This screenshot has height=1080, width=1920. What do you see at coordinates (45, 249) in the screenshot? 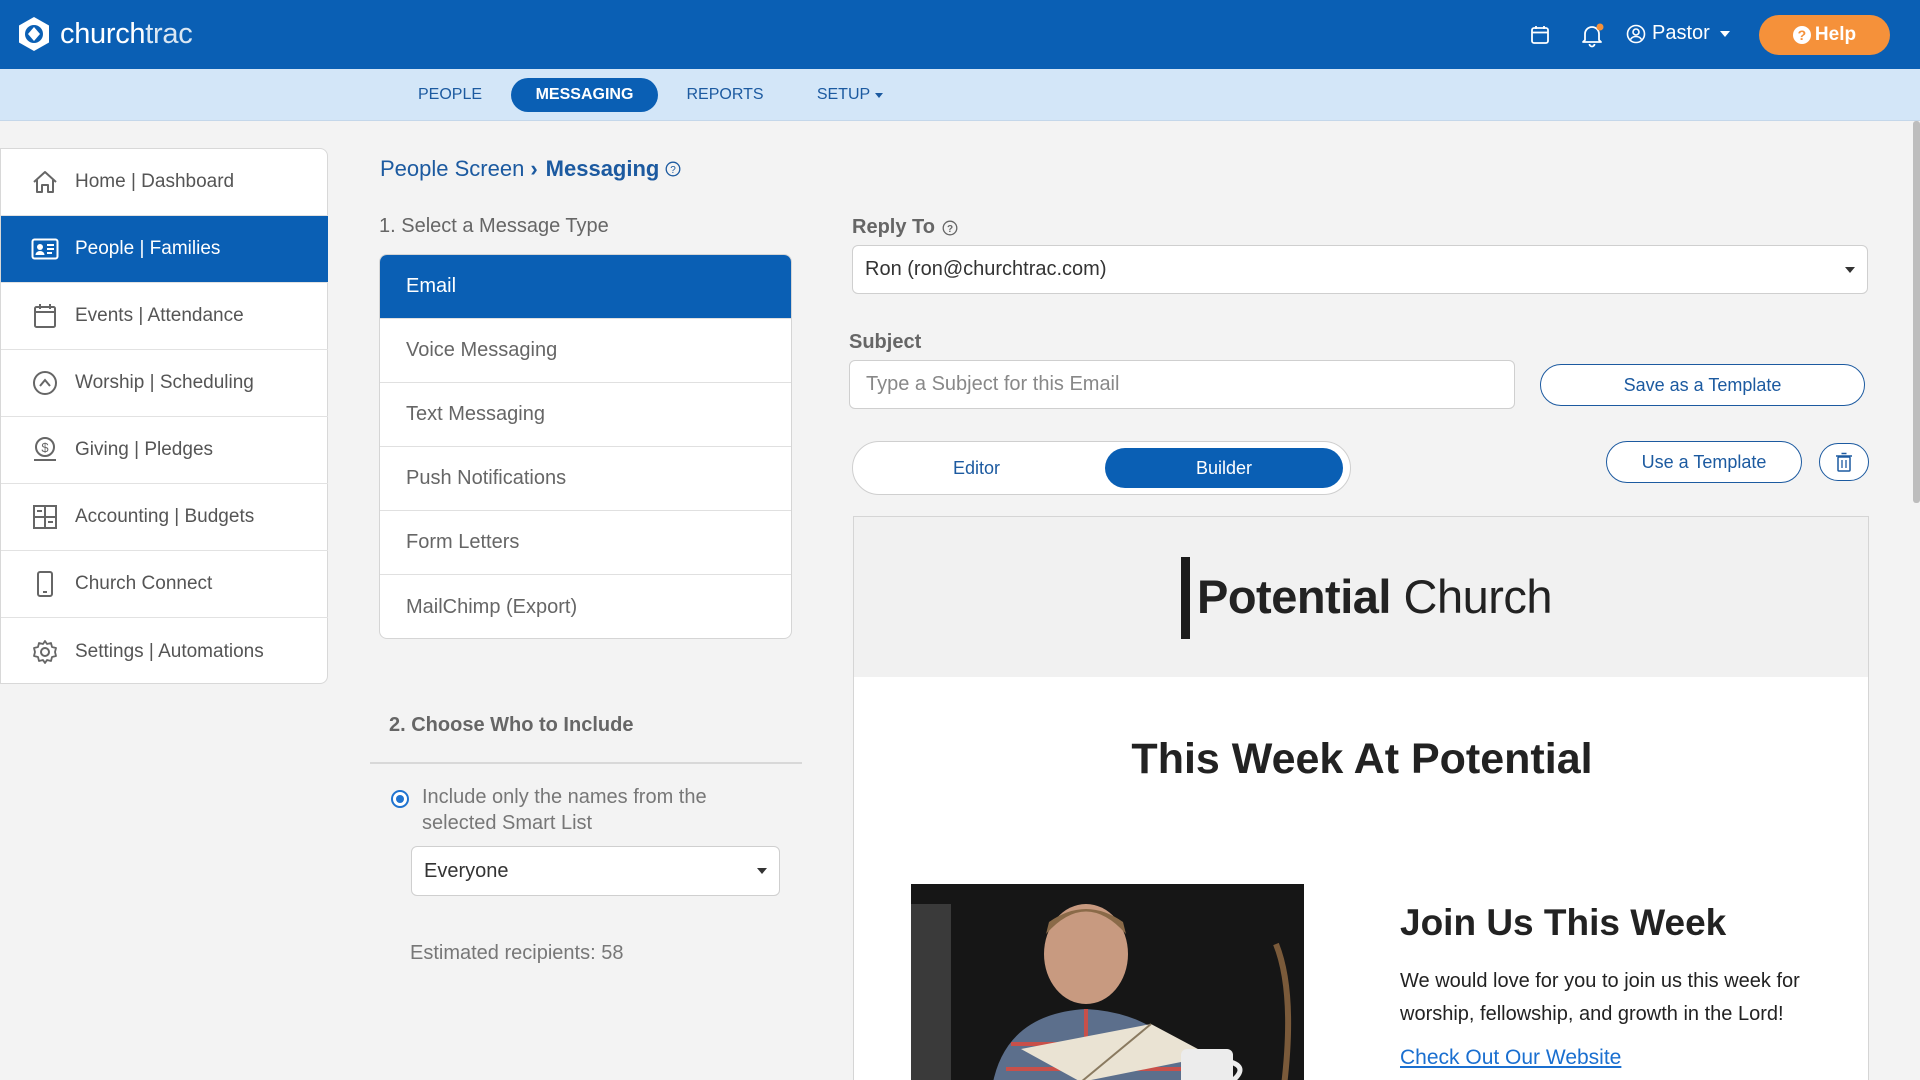
I see `id-card-icon` at bounding box center [45, 249].